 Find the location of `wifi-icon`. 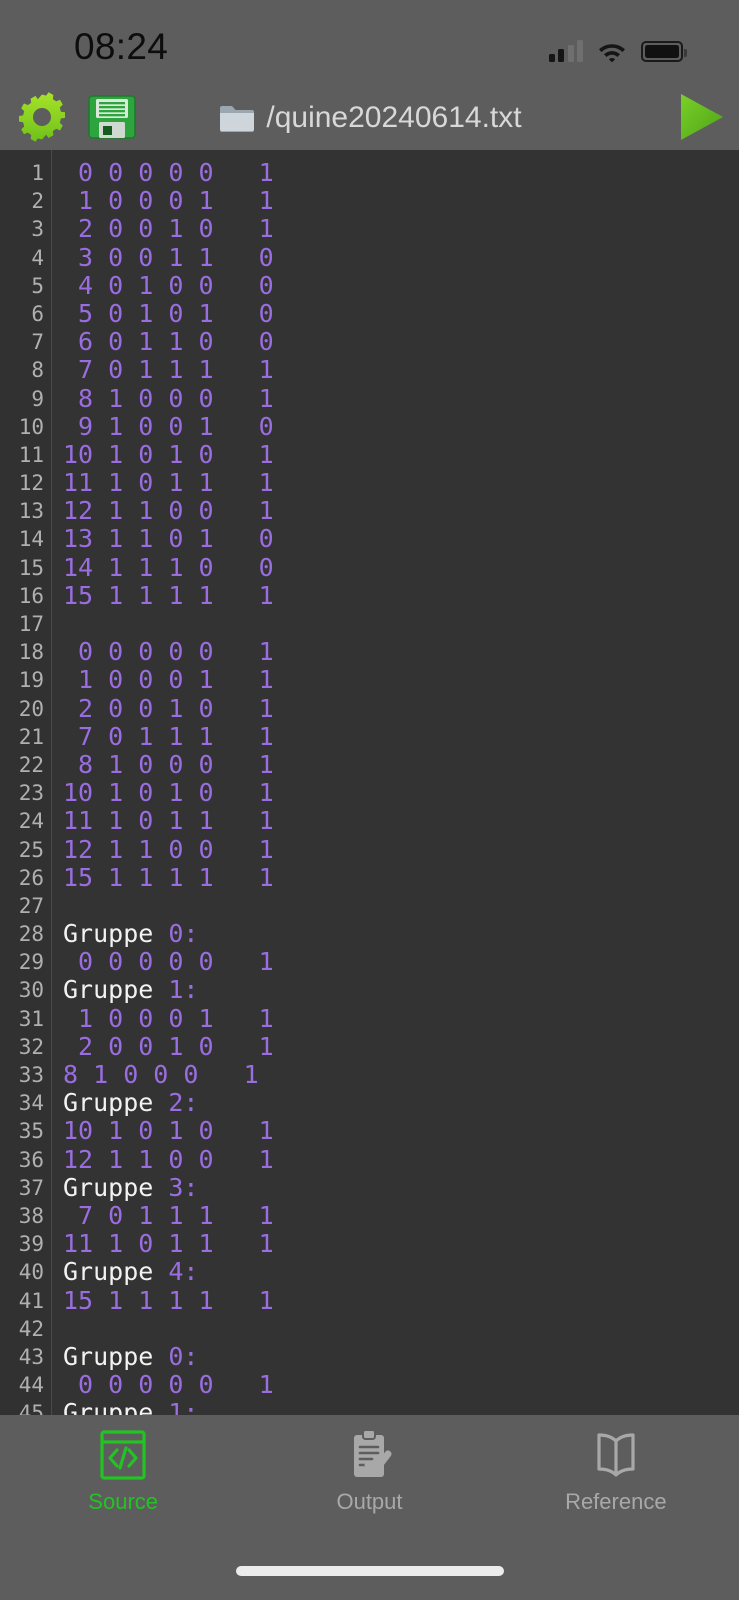

wifi-icon is located at coordinates (612, 51).